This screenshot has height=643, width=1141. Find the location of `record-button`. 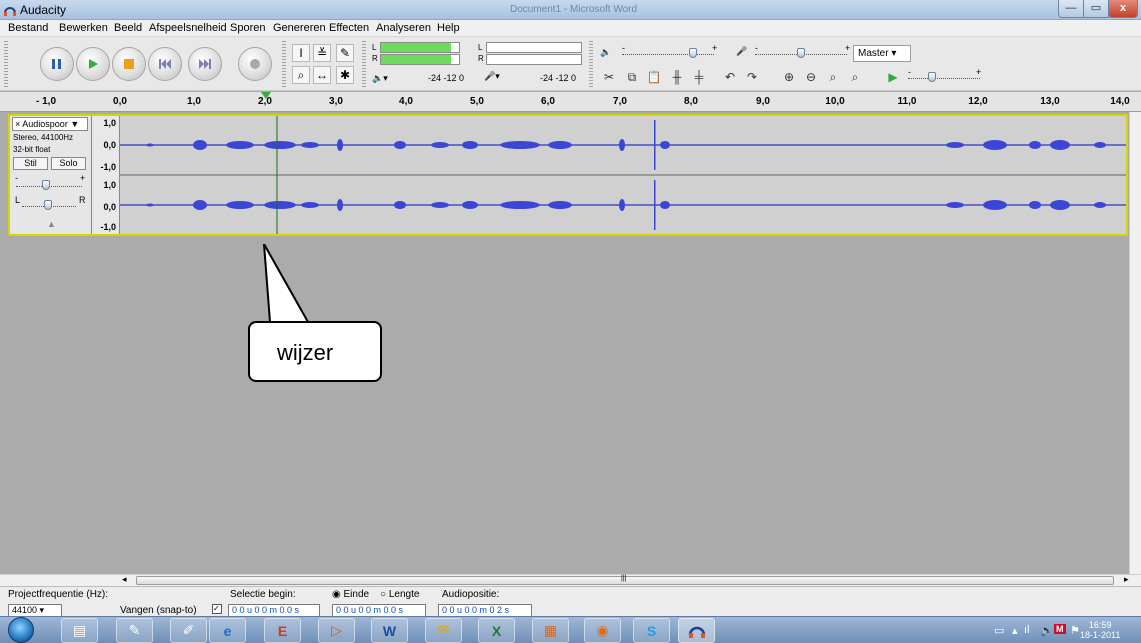

record-button is located at coordinates (255, 64).